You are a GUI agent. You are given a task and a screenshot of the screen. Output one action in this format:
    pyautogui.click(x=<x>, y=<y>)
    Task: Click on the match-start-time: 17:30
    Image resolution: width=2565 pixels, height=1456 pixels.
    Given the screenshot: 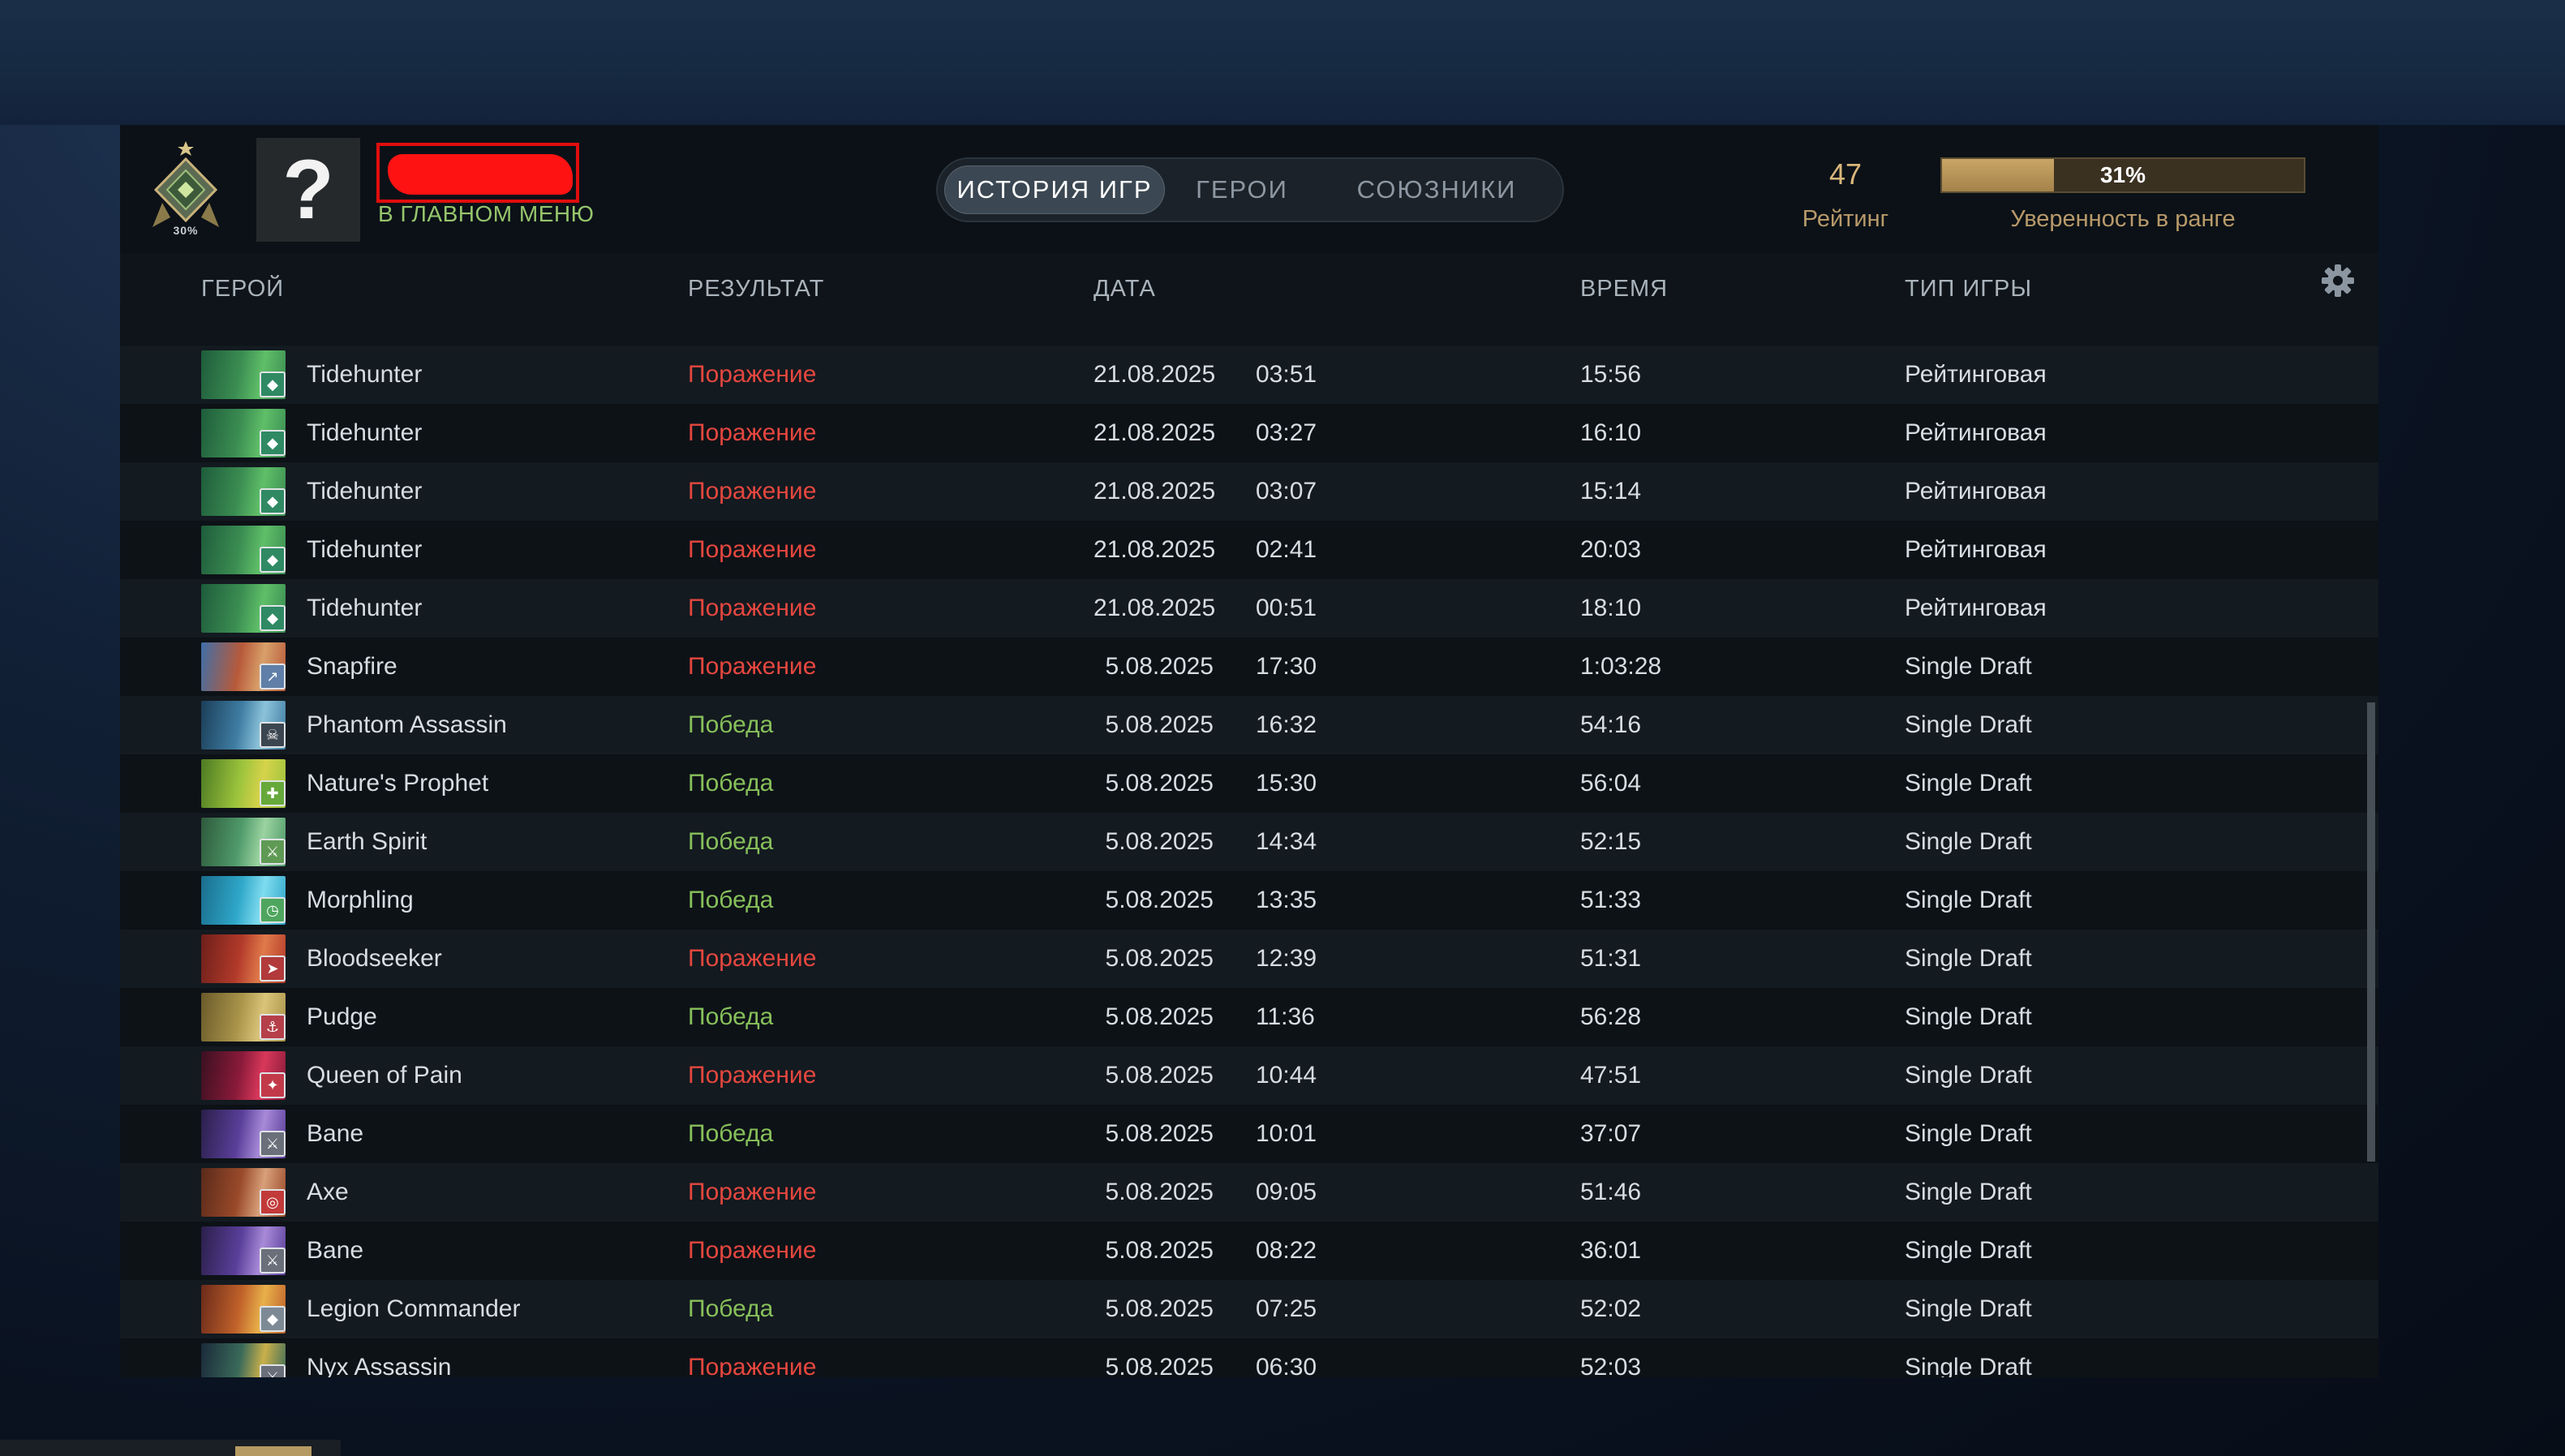 What is the action you would take?
    pyautogui.click(x=1286, y=667)
    